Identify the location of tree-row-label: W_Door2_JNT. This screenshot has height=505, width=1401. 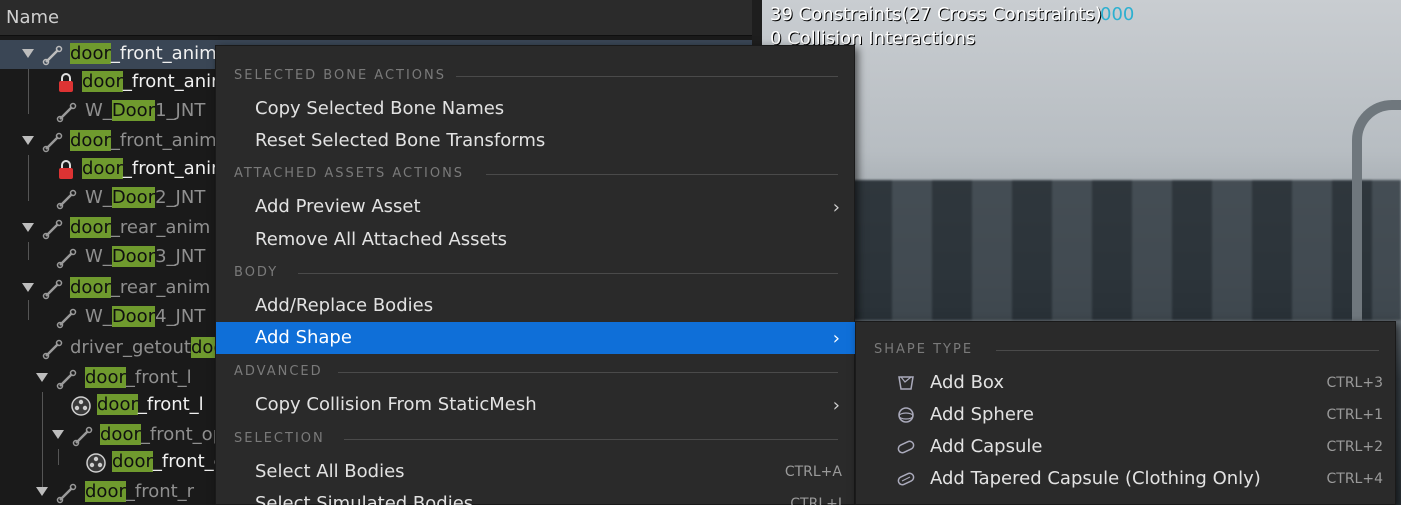
(145, 197).